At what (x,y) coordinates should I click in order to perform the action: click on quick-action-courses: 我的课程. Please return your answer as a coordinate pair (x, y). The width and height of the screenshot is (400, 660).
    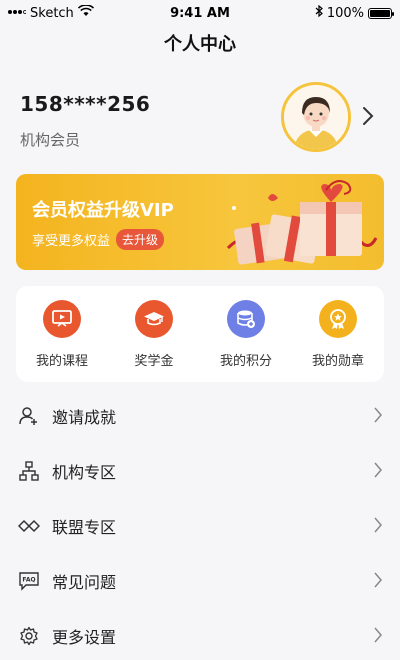
    Looking at the image, I should click on (62, 334).